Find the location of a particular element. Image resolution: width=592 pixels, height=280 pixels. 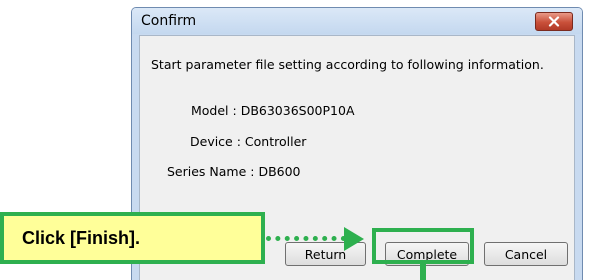

close-icon is located at coordinates (554, 21).